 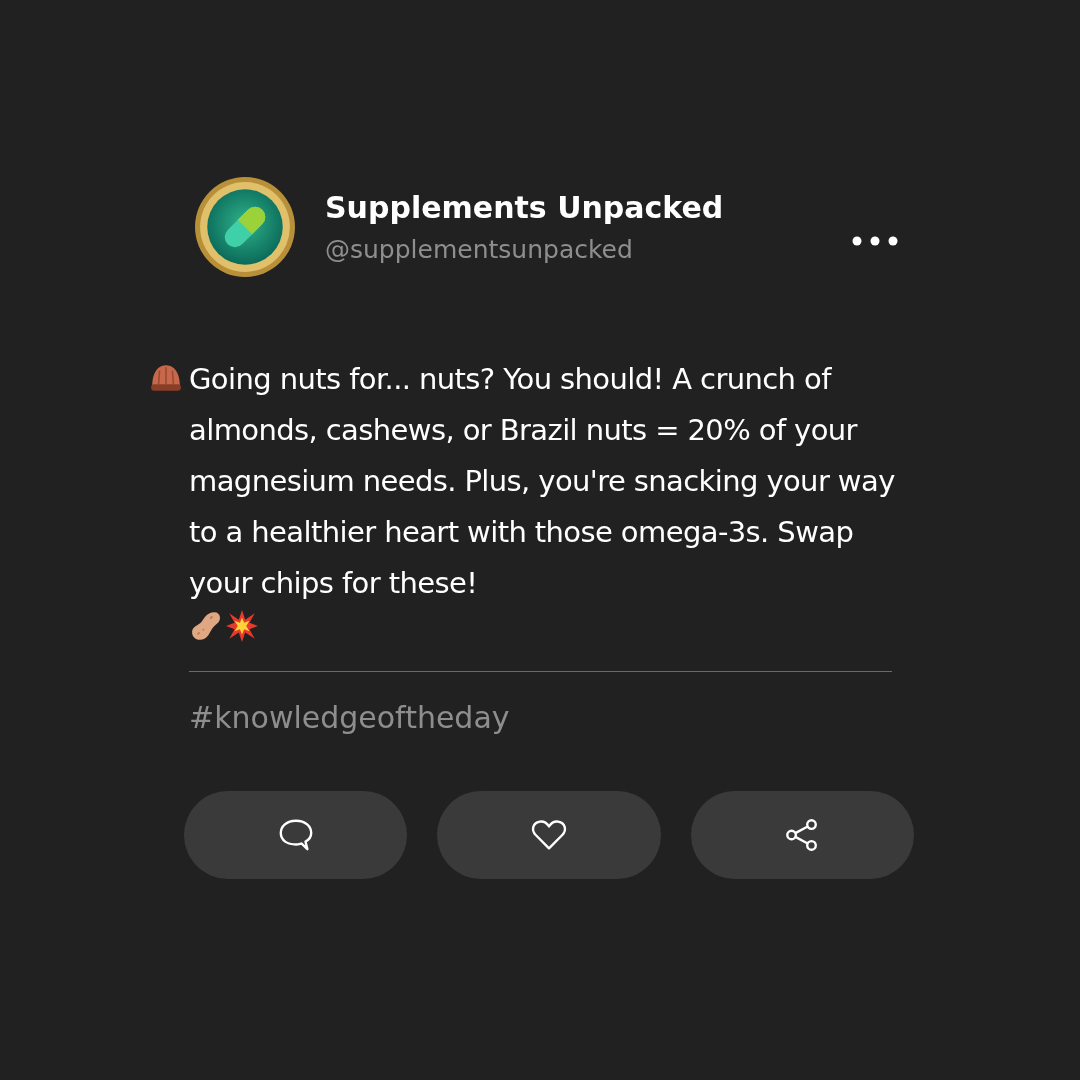 I want to click on peanut-icon, so click(x=206, y=626).